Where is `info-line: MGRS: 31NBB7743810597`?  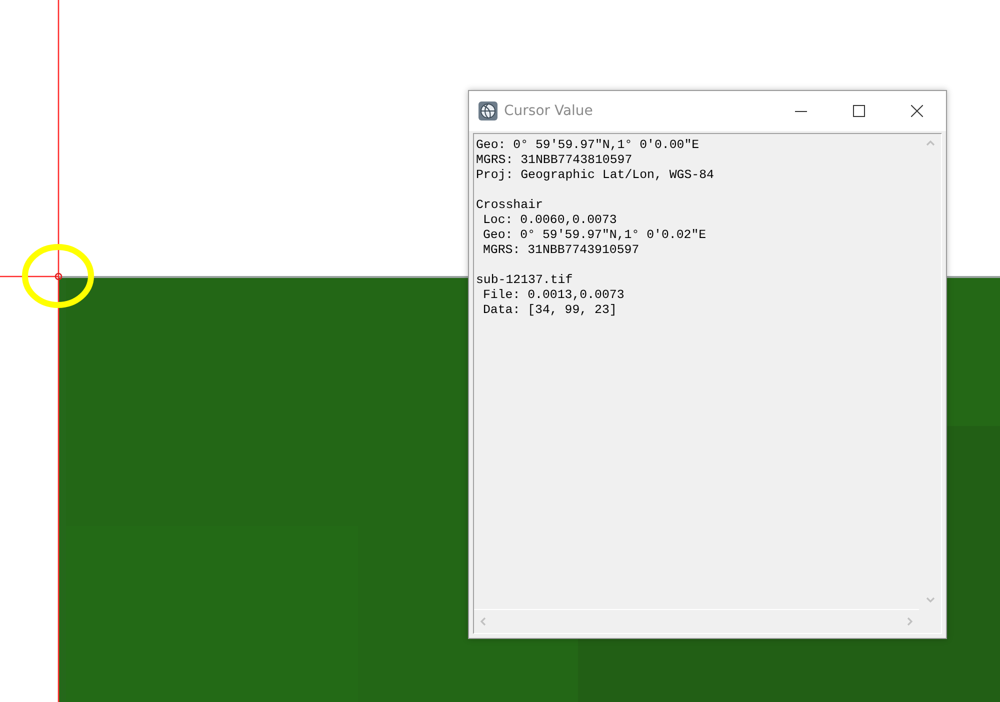
info-line: MGRS: 31NBB7743810597 is located at coordinates (554, 160).